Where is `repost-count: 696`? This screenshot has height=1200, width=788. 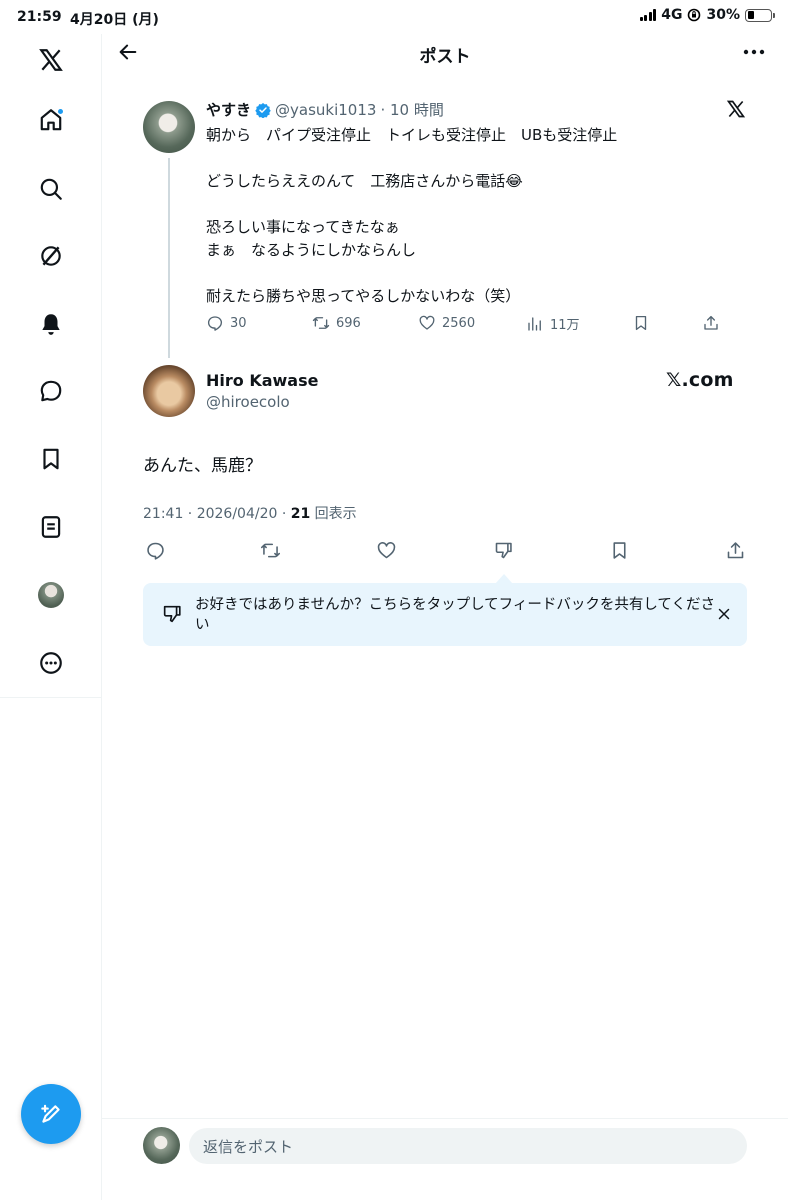
repost-count: 696 is located at coordinates (348, 323).